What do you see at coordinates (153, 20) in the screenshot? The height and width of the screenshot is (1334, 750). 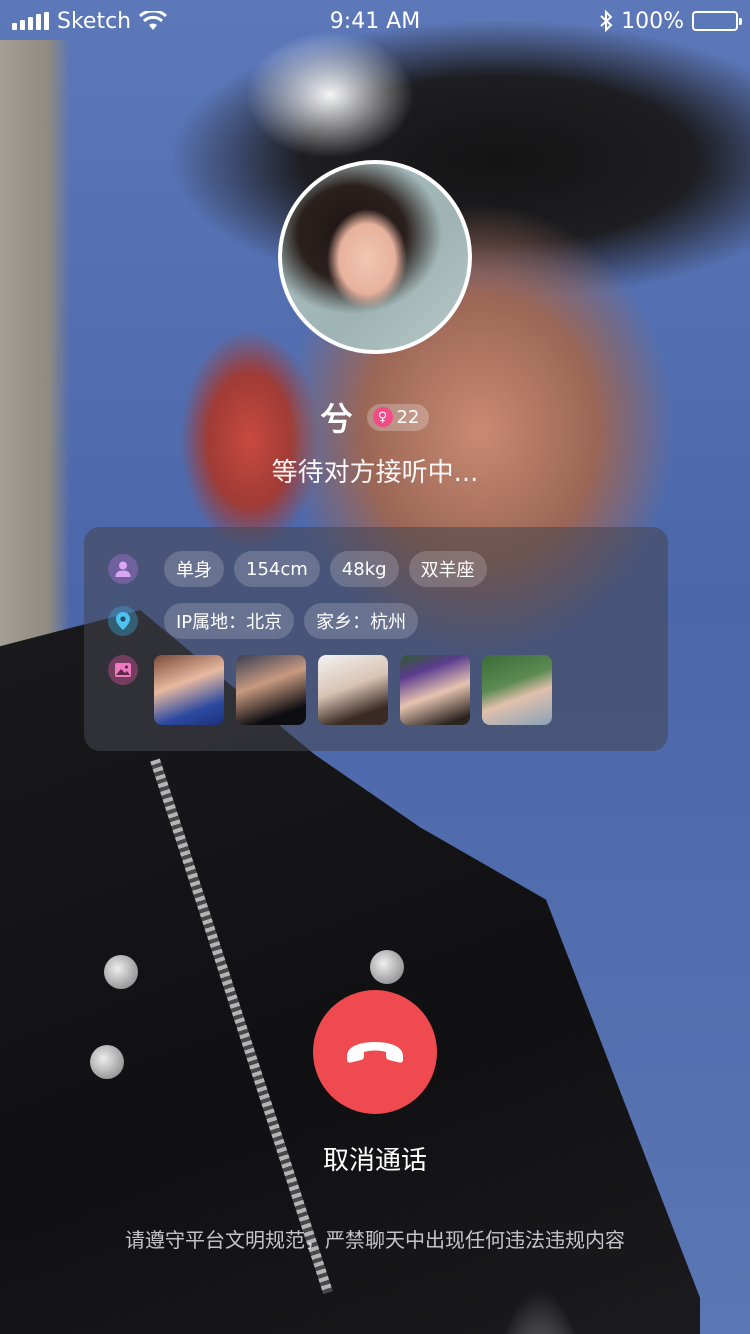 I see `wifi-icon` at bounding box center [153, 20].